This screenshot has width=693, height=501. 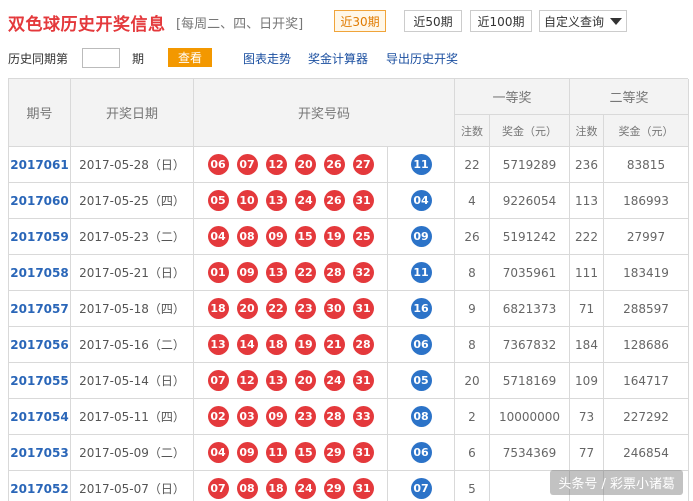 I want to click on red-ball: 07, so click(x=218, y=380).